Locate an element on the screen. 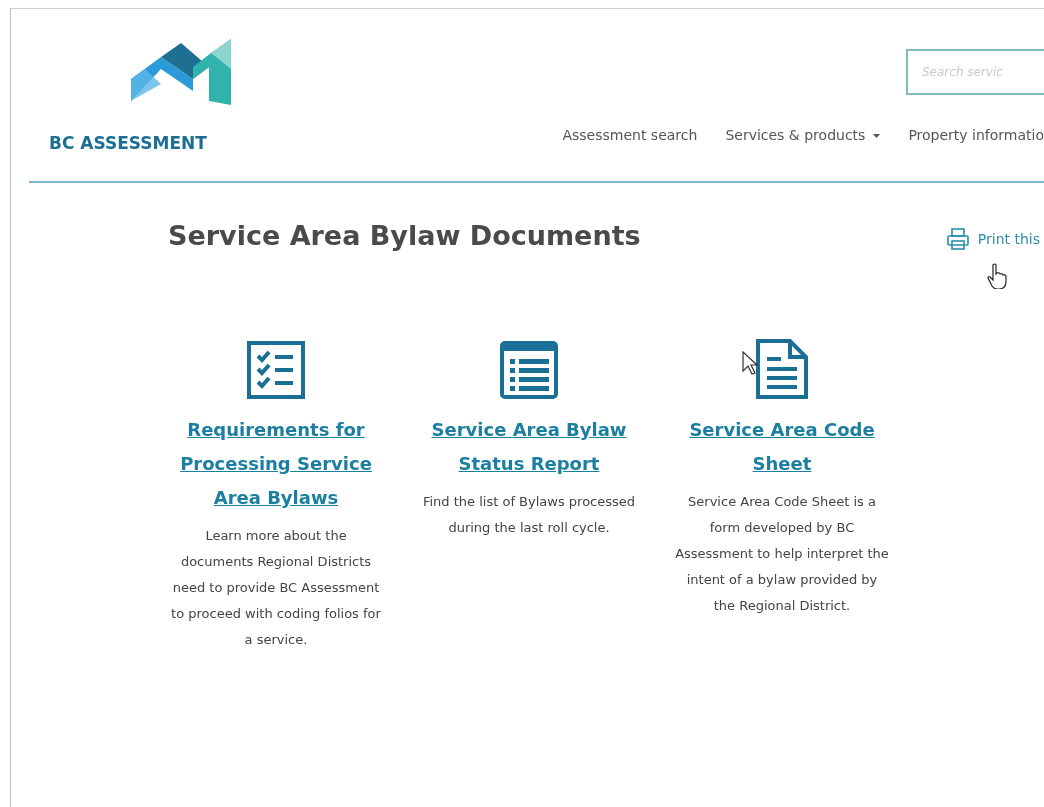 The width and height of the screenshot is (1044, 807). list-window-icon is located at coordinates (529, 370).